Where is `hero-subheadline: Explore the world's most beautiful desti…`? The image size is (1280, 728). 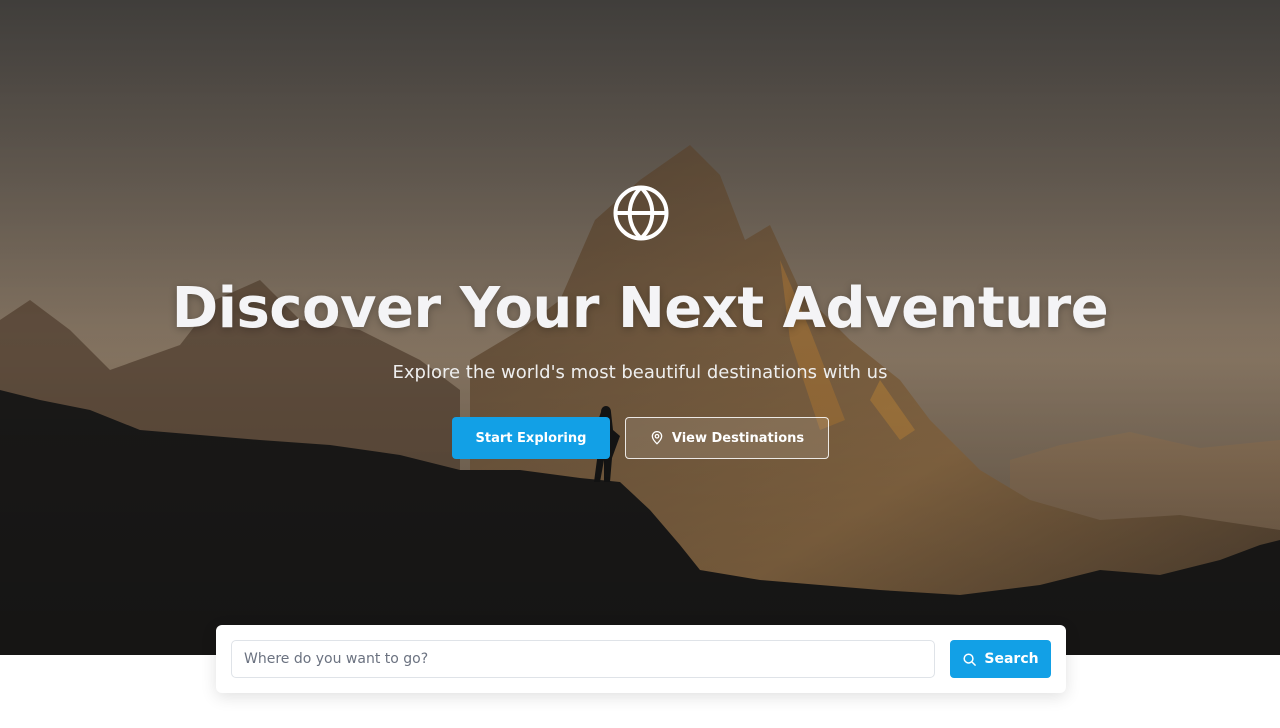
hero-subheadline: Explore the world's most beautiful desti… is located at coordinates (640, 372).